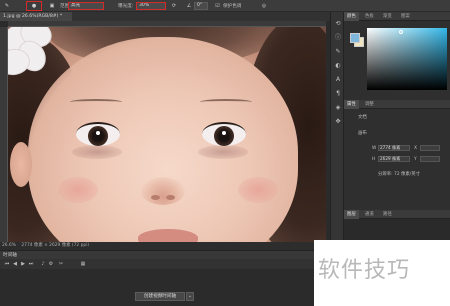 The width and height of the screenshot is (450, 306). I want to click on left-eye, so click(98, 134).